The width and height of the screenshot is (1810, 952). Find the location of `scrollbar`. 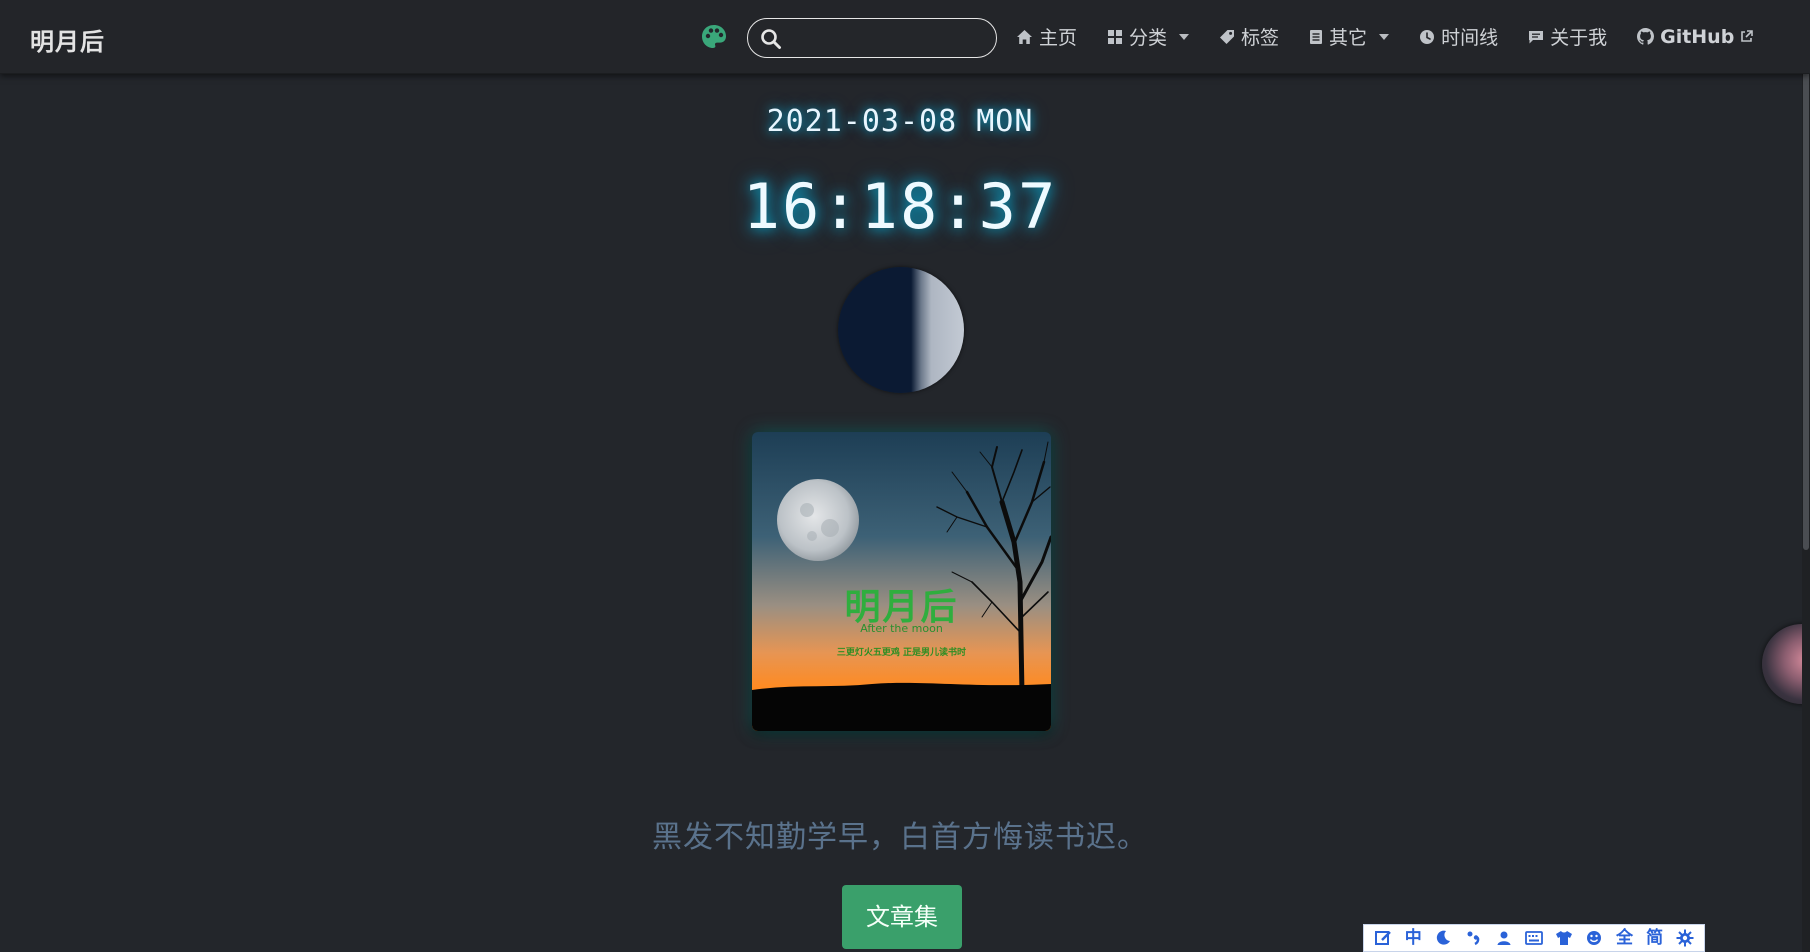

scrollbar is located at coordinates (1806, 476).